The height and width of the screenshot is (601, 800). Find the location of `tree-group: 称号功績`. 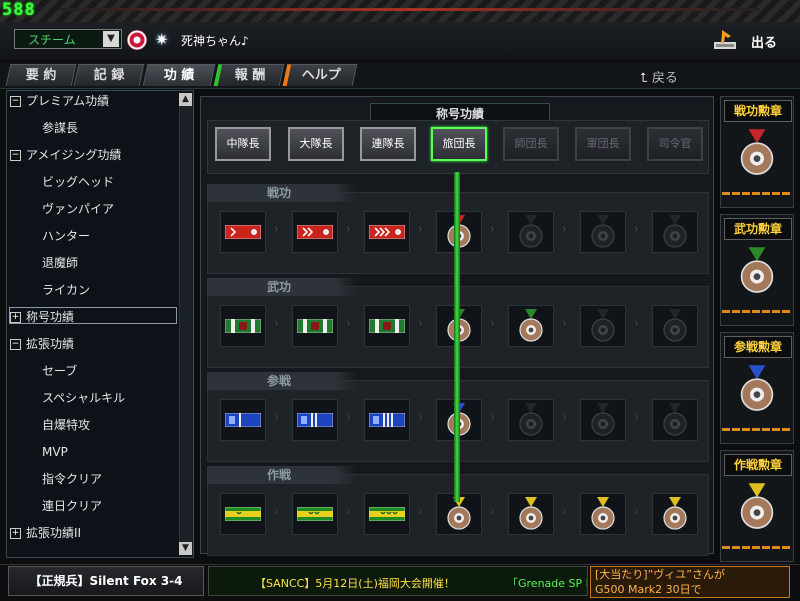

tree-group: 称号功績 is located at coordinates (50, 317).